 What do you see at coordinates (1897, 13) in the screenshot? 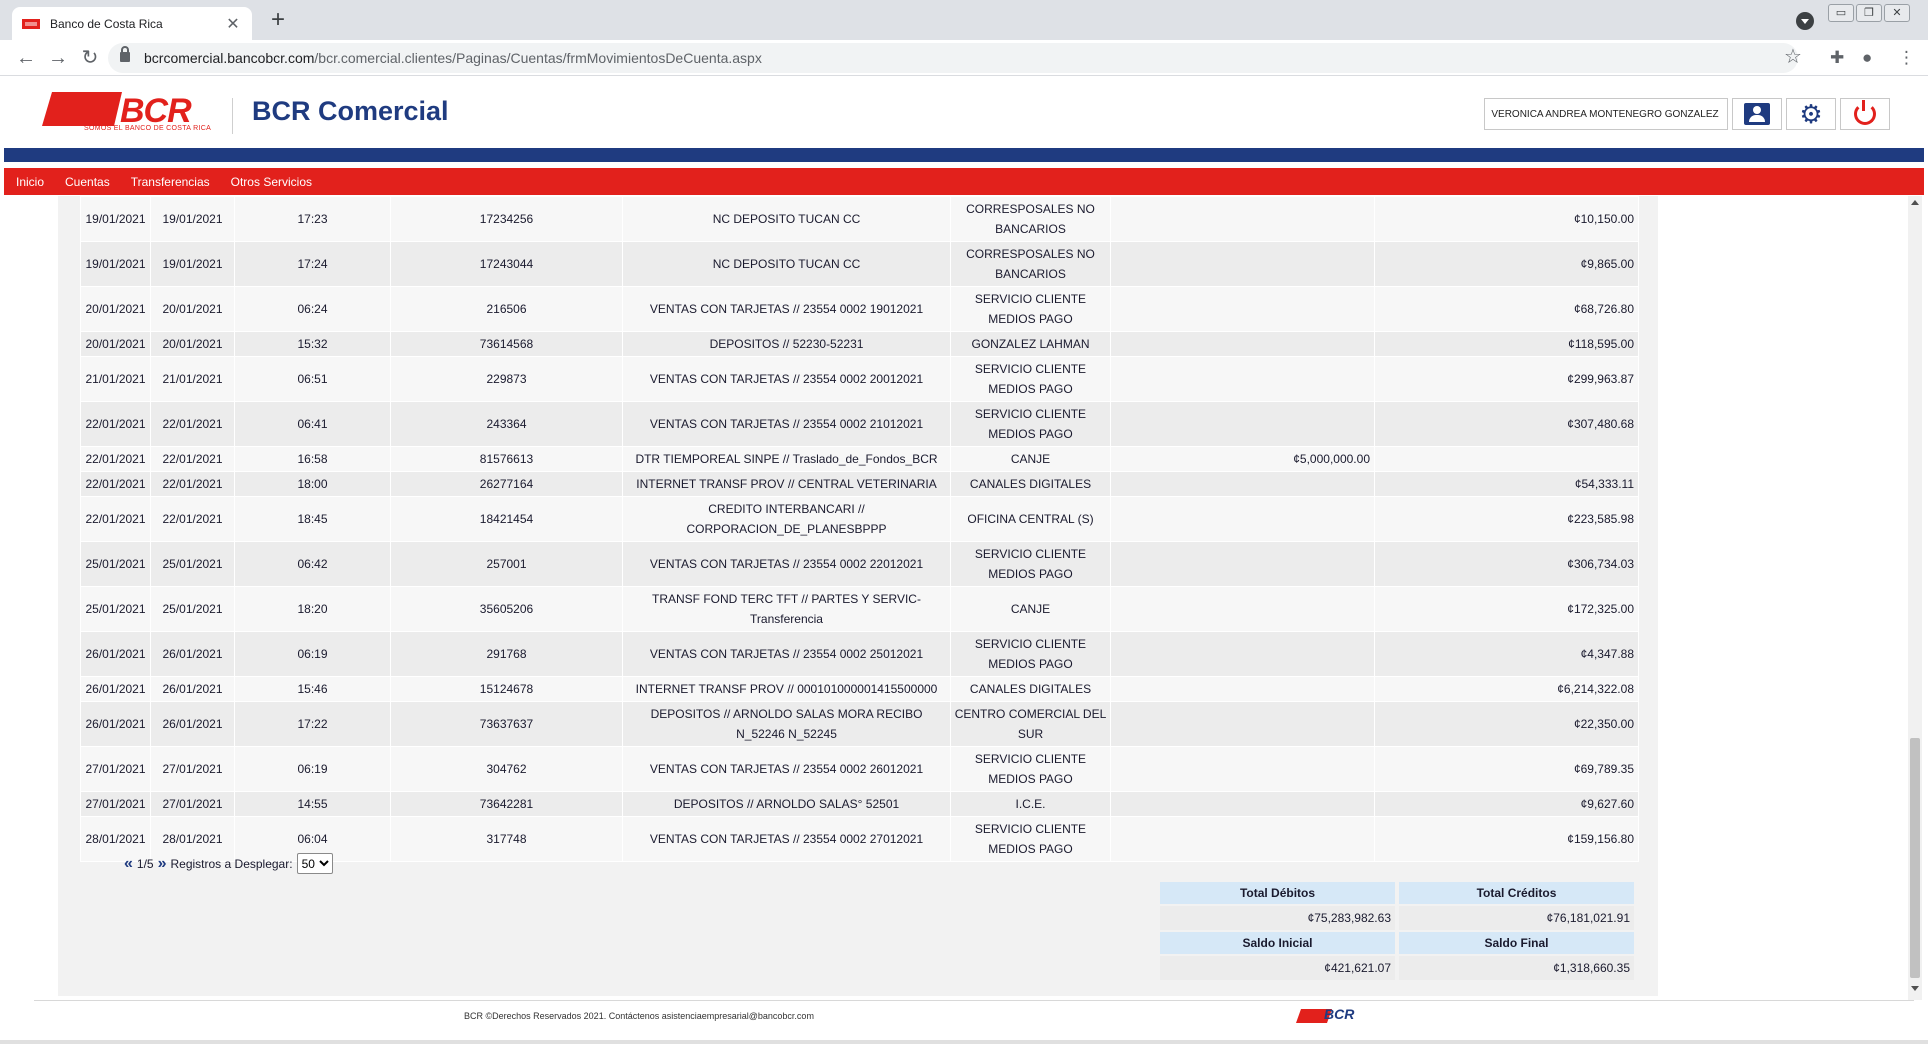
I see `window-close-button: ✕` at bounding box center [1897, 13].